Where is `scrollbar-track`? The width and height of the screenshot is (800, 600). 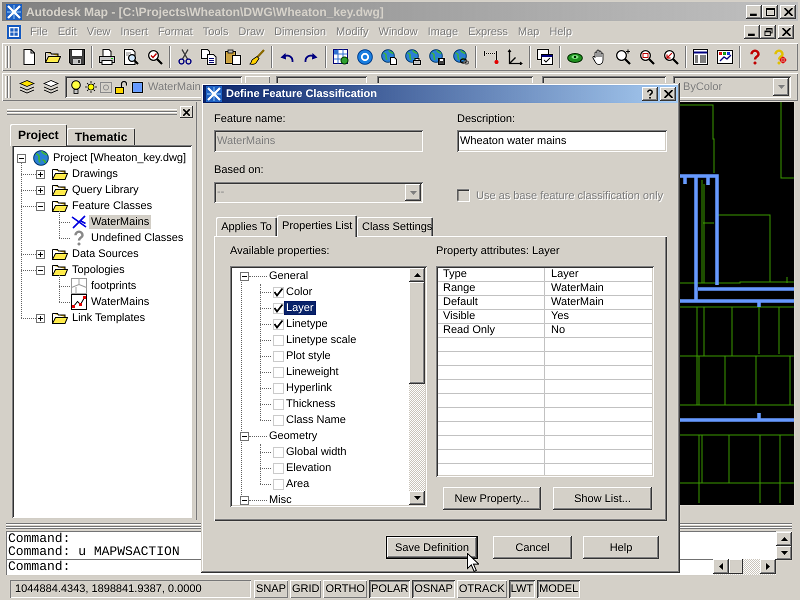 scrollbar-track is located at coordinates (784, 545).